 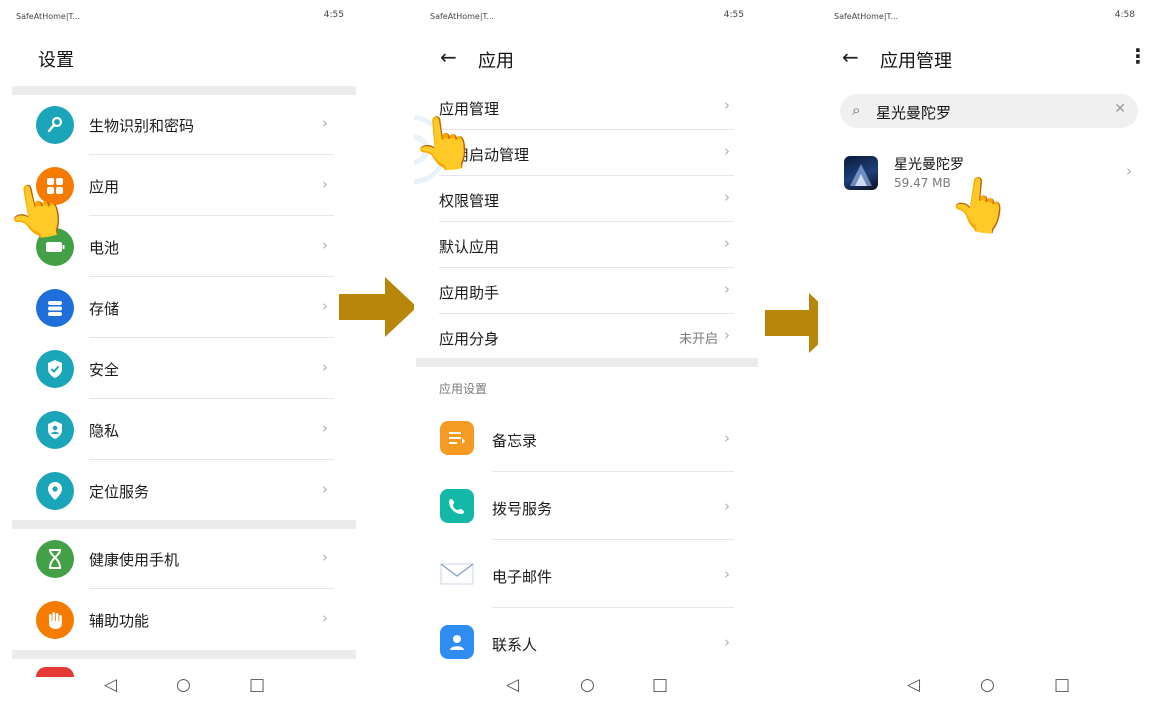 What do you see at coordinates (588, 199) in the screenshot?
I see `menu-item-permissions: 权限管理 ›` at bounding box center [588, 199].